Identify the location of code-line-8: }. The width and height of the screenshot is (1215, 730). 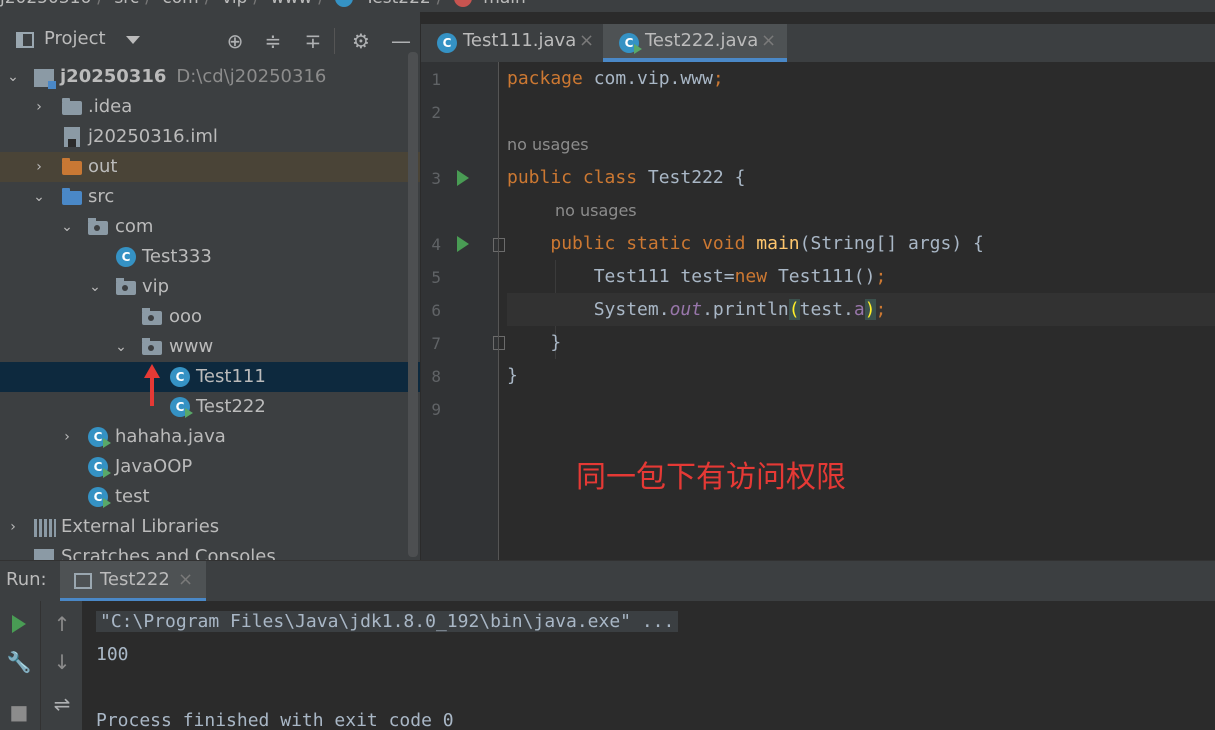
(512, 375).